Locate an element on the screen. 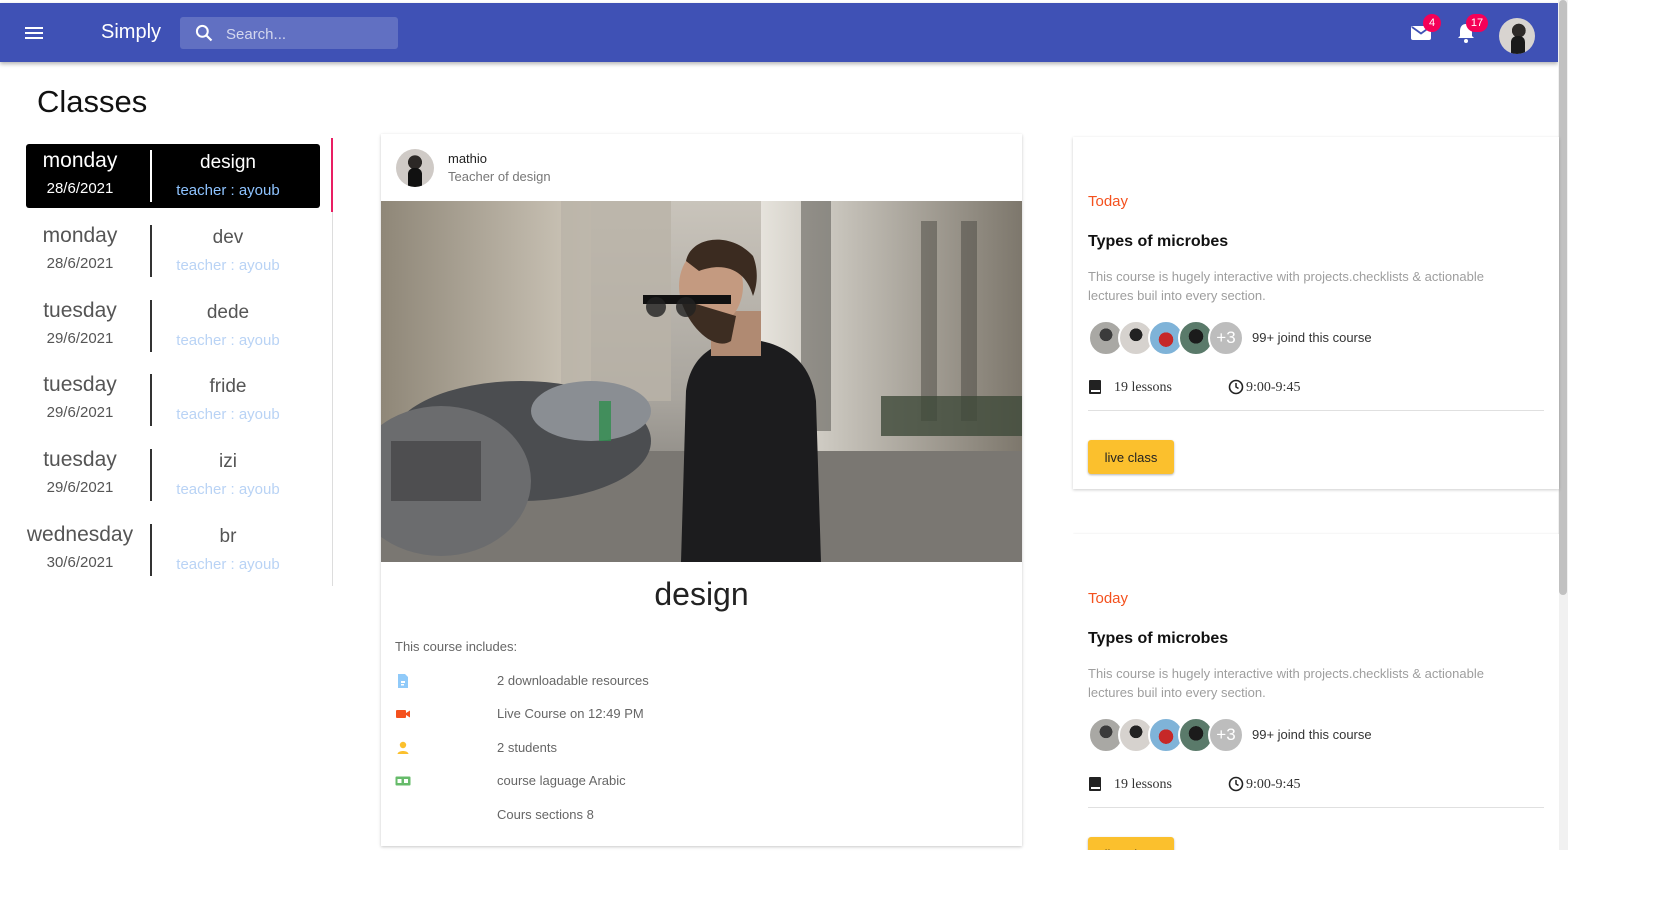 This screenshot has height=910, width=1680. page-scrollbar is located at coordinates (1563, 425).